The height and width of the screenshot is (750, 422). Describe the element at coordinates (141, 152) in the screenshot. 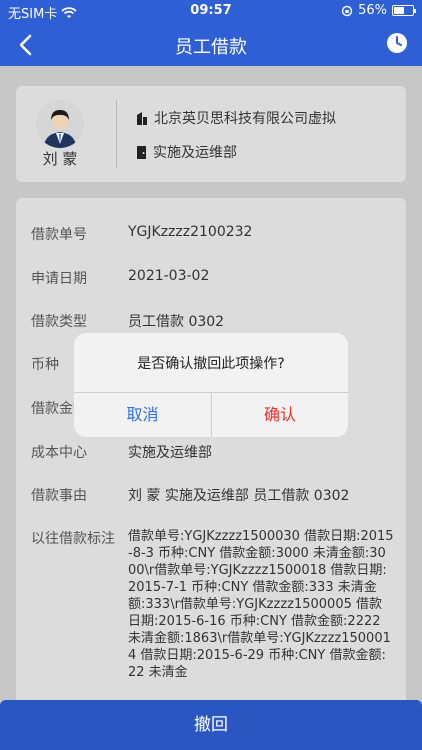

I see `door-icon` at that location.